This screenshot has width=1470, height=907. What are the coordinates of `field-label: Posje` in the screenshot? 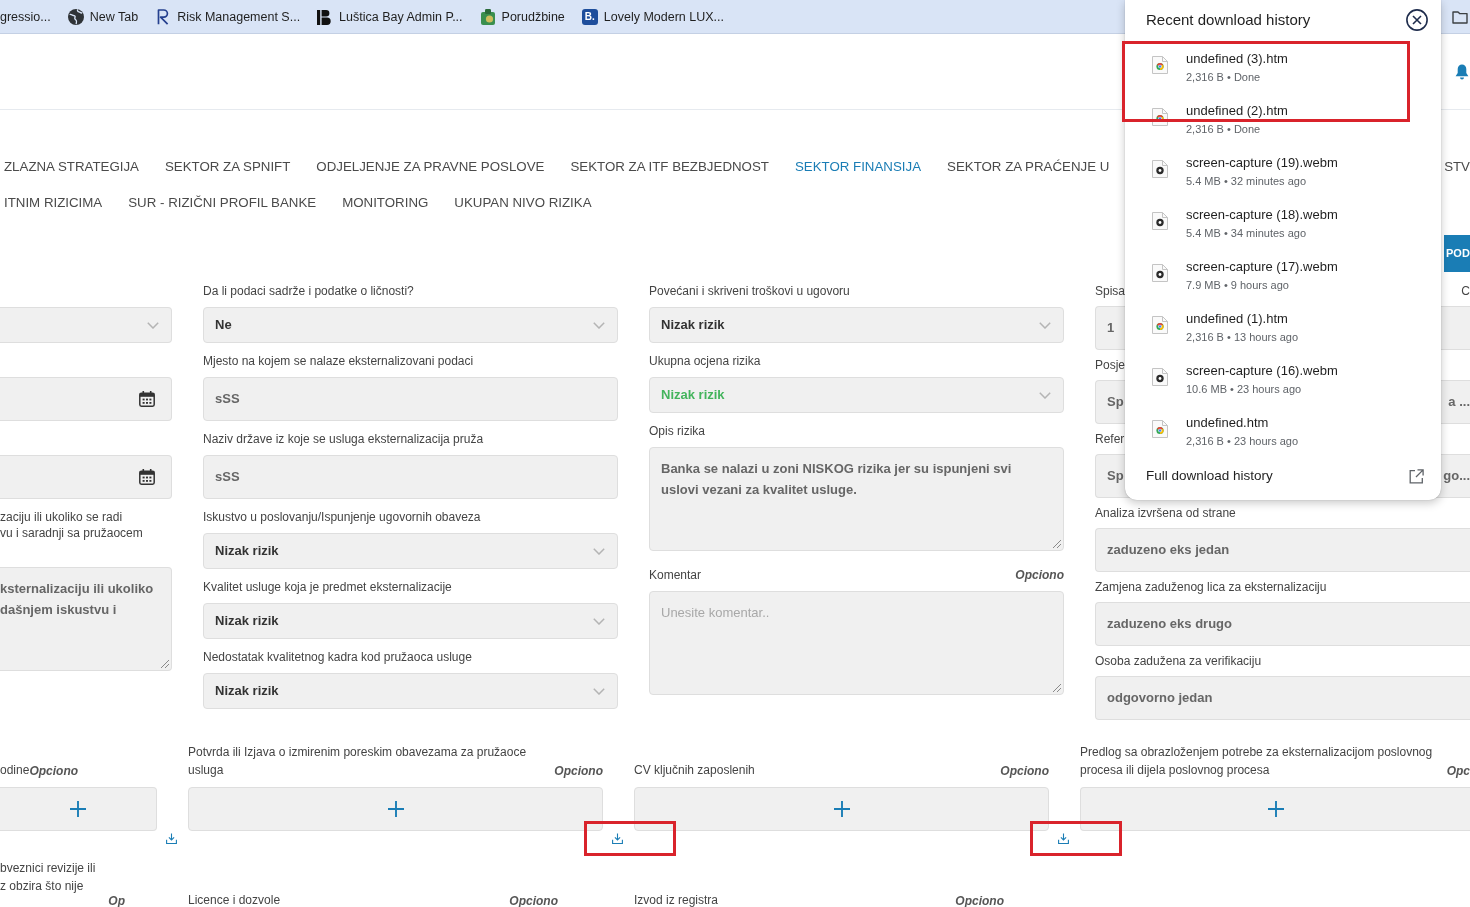 It's located at (1110, 365).